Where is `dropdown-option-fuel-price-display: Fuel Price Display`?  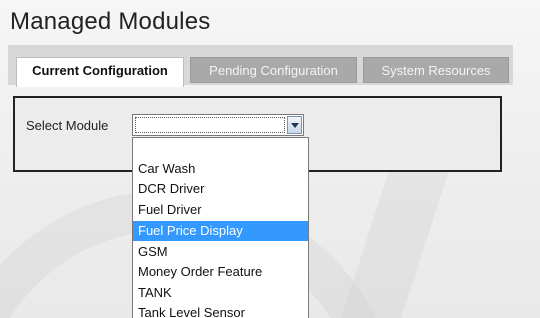
dropdown-option-fuel-price-display: Fuel Price Display is located at coordinates (220, 231).